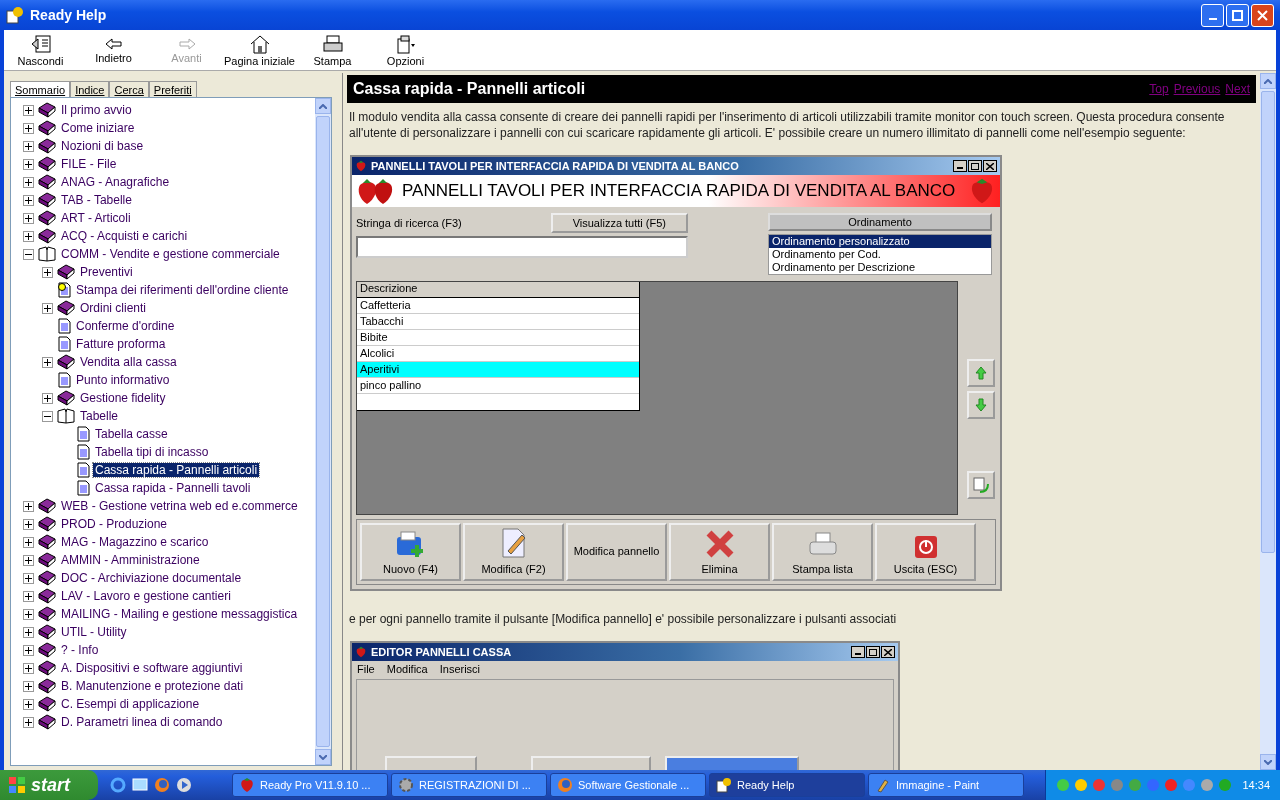 The width and height of the screenshot is (1280, 800). What do you see at coordinates (787, 785) in the screenshot?
I see `taskbar-button: Ready Help` at bounding box center [787, 785].